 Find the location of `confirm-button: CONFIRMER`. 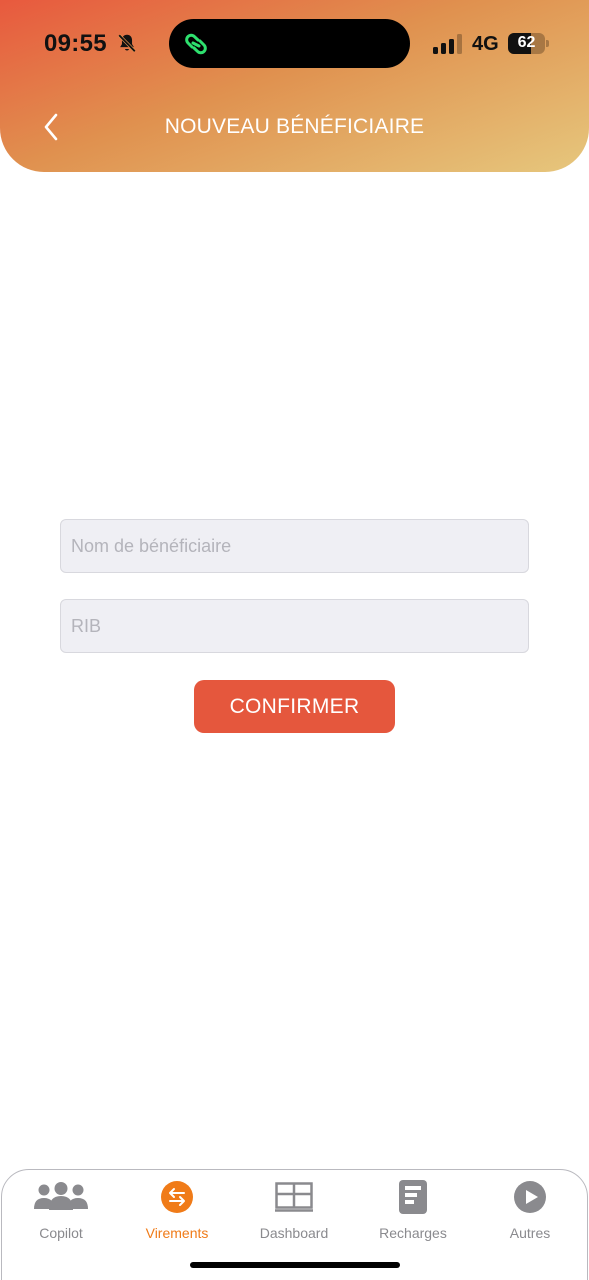

confirm-button: CONFIRMER is located at coordinates (294, 706).